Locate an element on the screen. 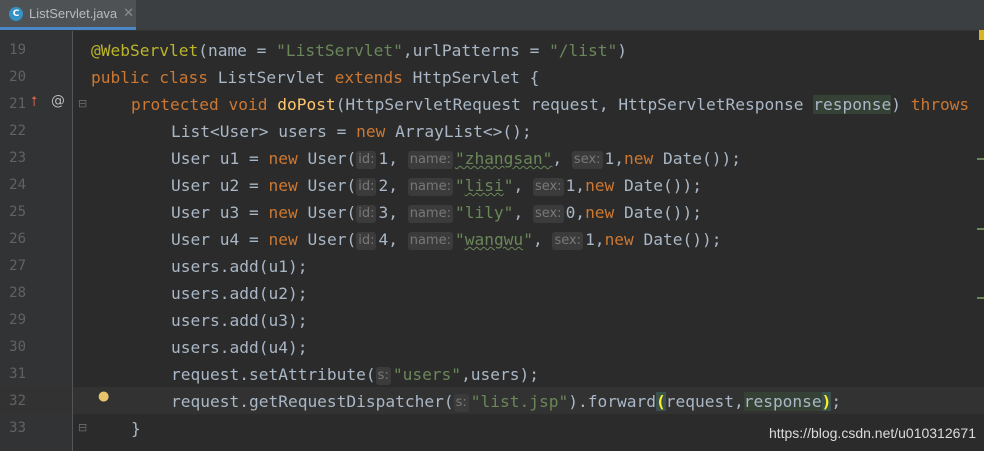  watermark: https://blog.csdn.net/u010312671 is located at coordinates (872, 433).